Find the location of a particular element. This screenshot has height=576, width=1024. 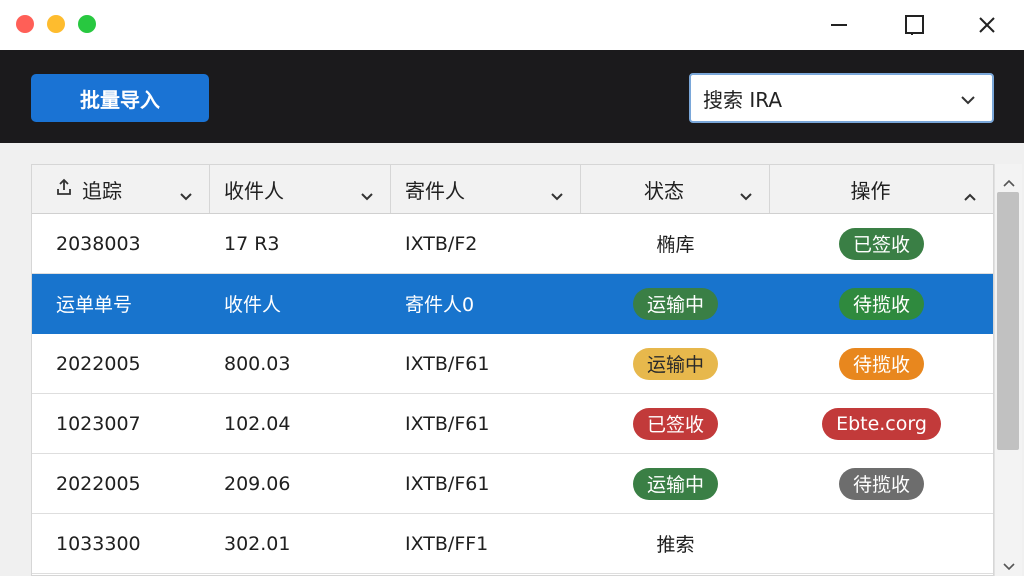

recipient-cell: 收件人 is located at coordinates (253, 305).